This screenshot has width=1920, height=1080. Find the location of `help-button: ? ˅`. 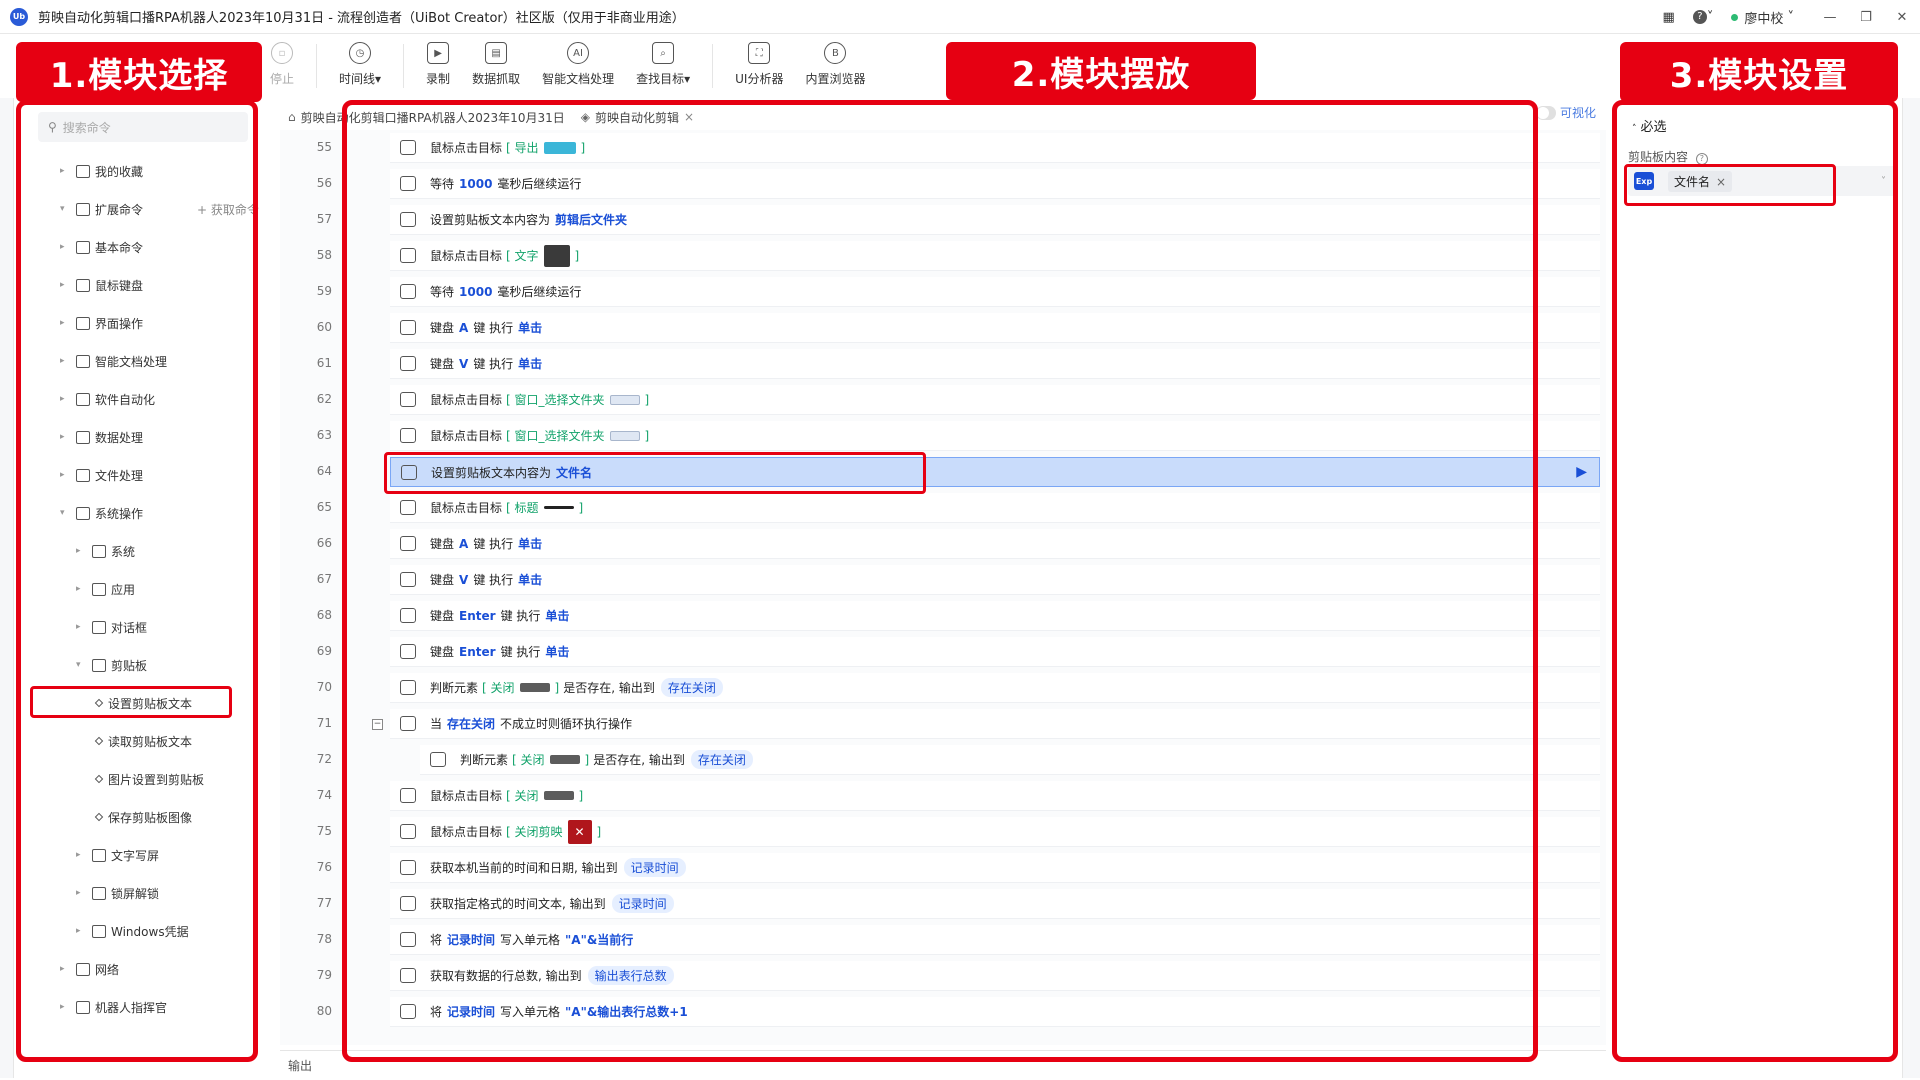

help-button: ? ˅ is located at coordinates (1702, 17).